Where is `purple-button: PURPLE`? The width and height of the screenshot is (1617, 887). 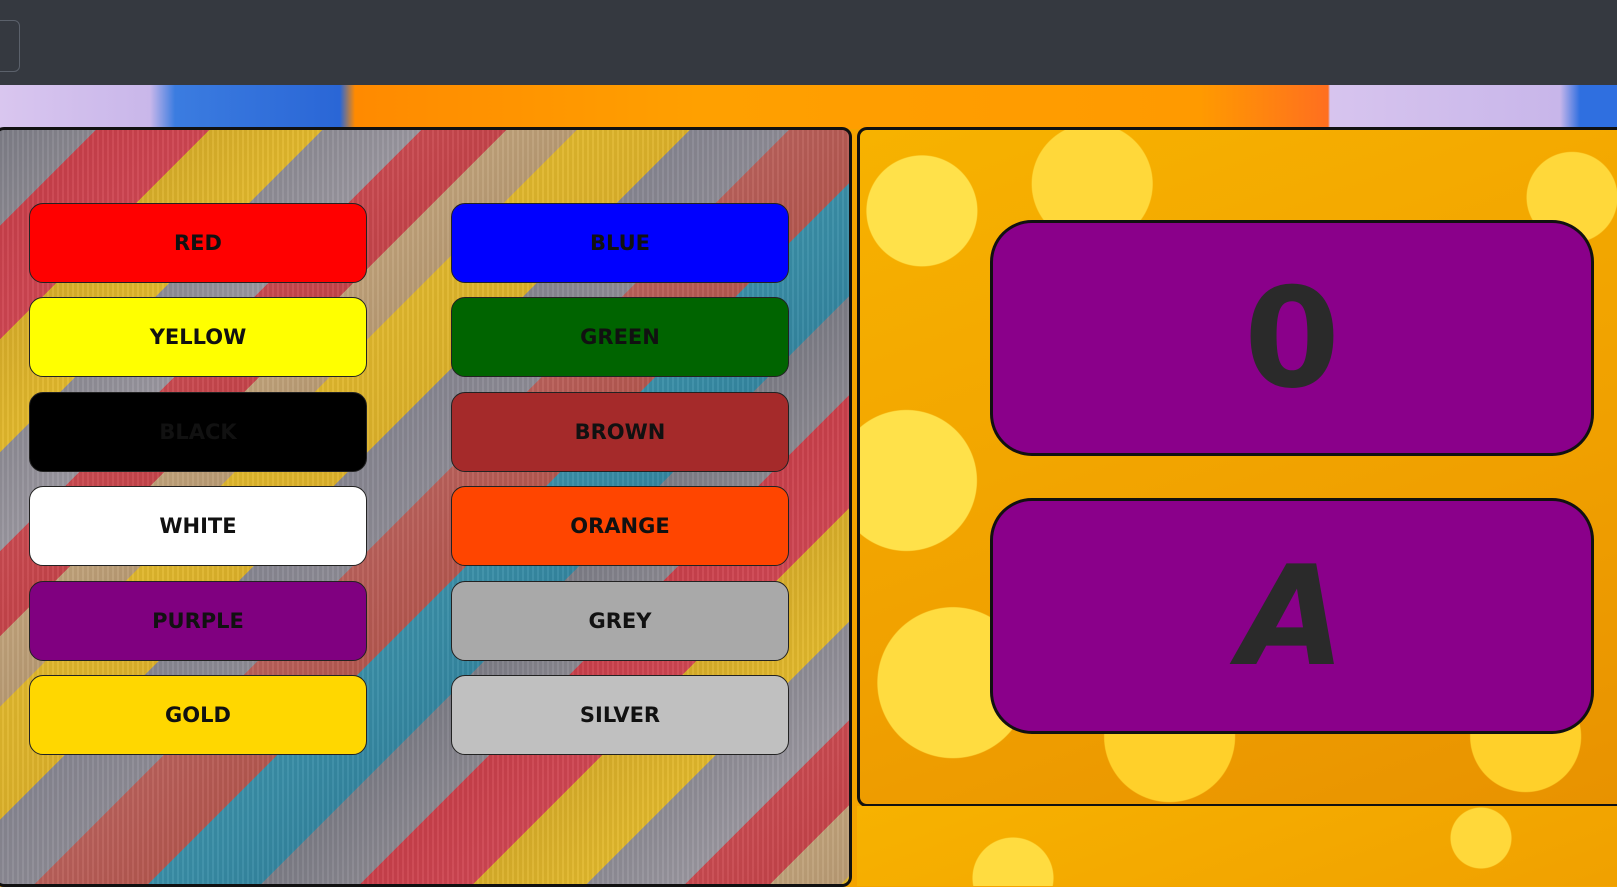
purple-button: PURPLE is located at coordinates (198, 621).